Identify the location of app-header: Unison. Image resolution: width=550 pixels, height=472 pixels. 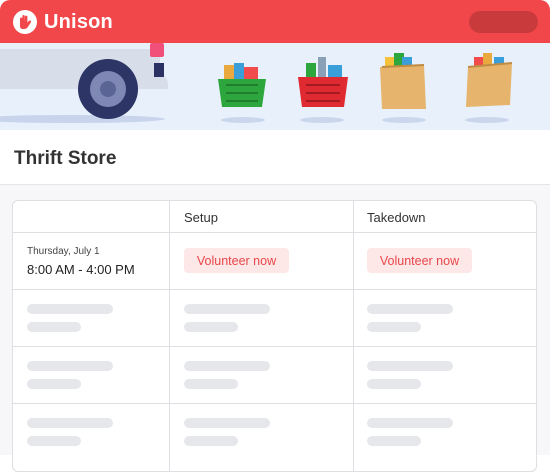
(275, 21).